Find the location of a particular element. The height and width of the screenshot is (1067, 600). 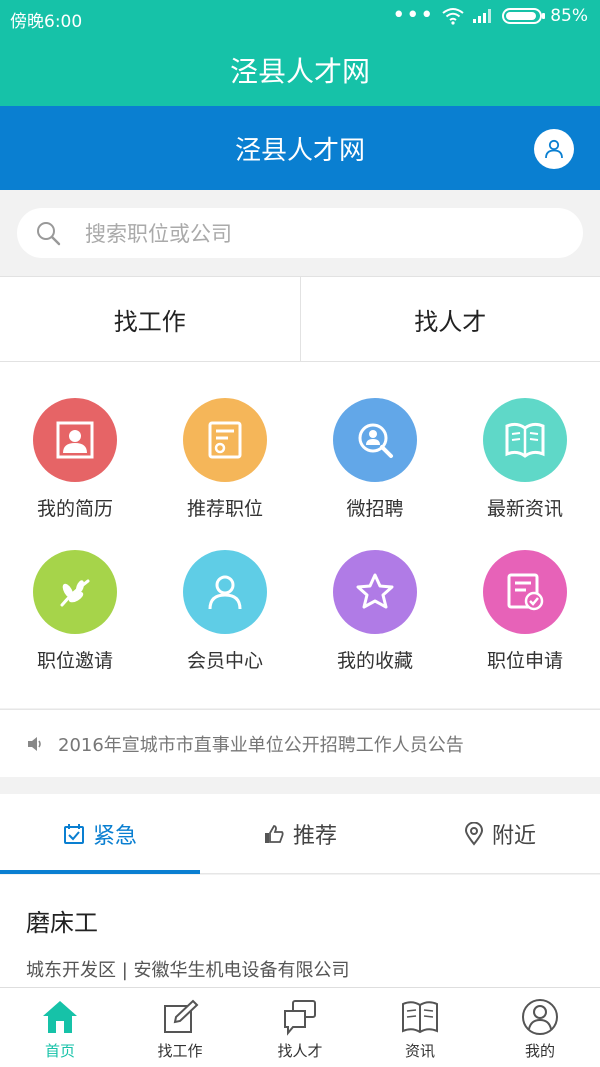

feature-micro-recruit: 微招聘 is located at coordinates (375, 459).